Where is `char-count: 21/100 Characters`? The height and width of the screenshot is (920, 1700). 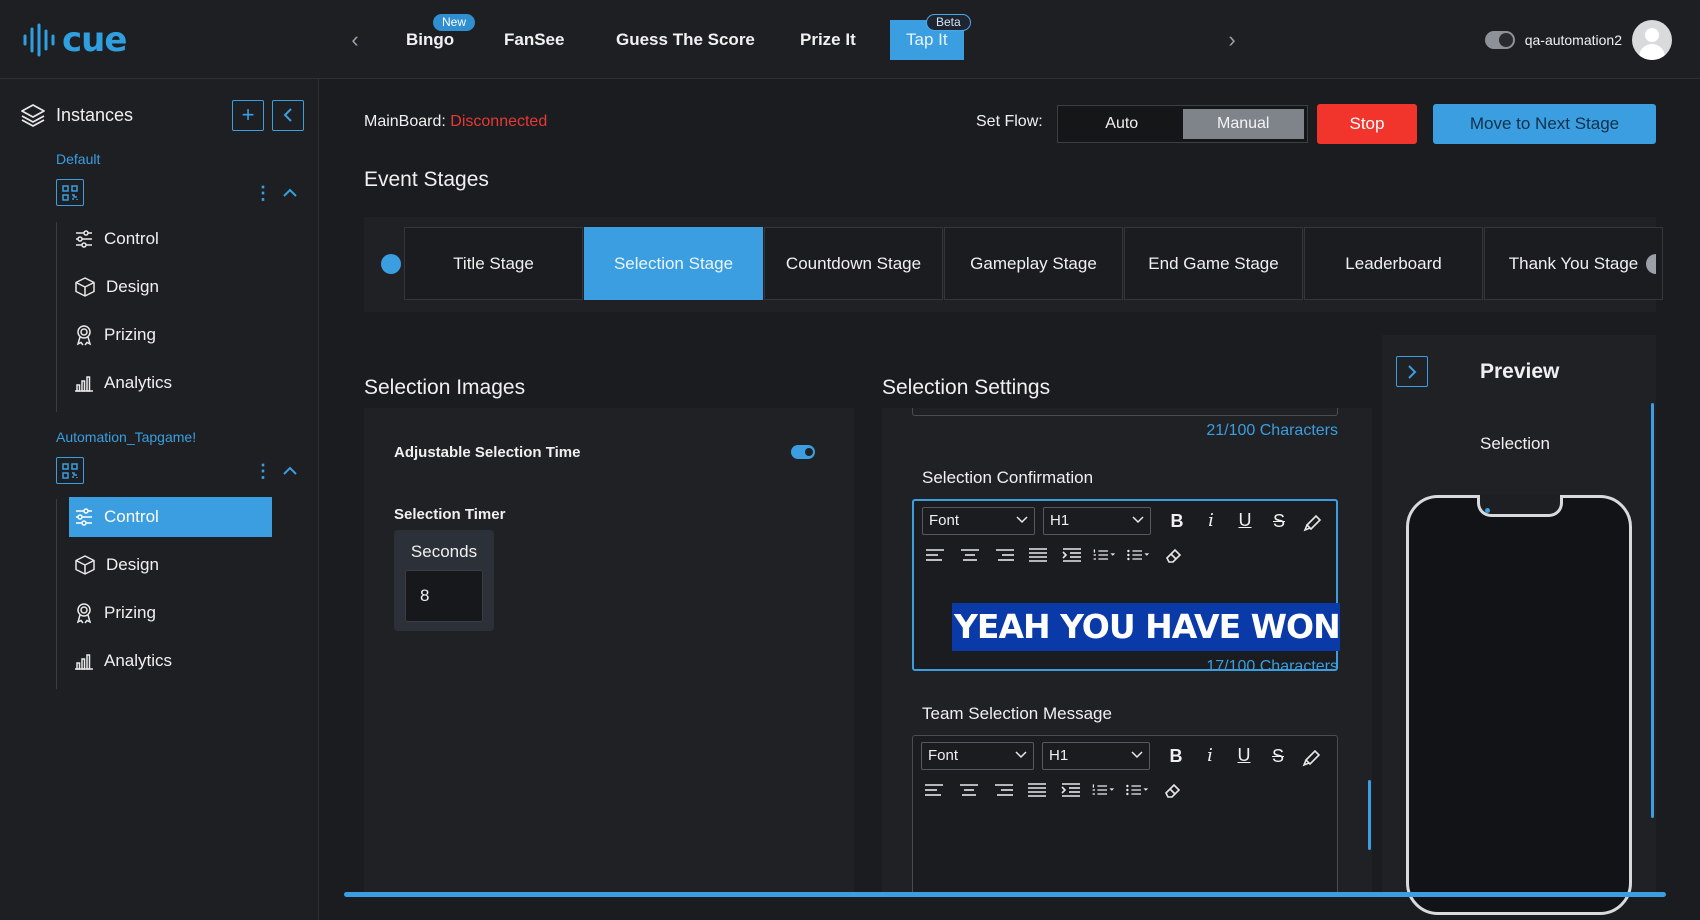
char-count: 21/100 Characters is located at coordinates (1272, 430).